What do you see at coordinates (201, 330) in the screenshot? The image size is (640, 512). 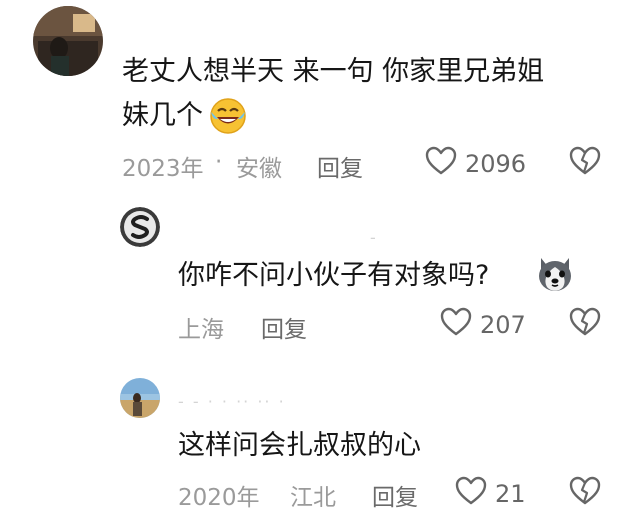 I see `reply-location: 上海` at bounding box center [201, 330].